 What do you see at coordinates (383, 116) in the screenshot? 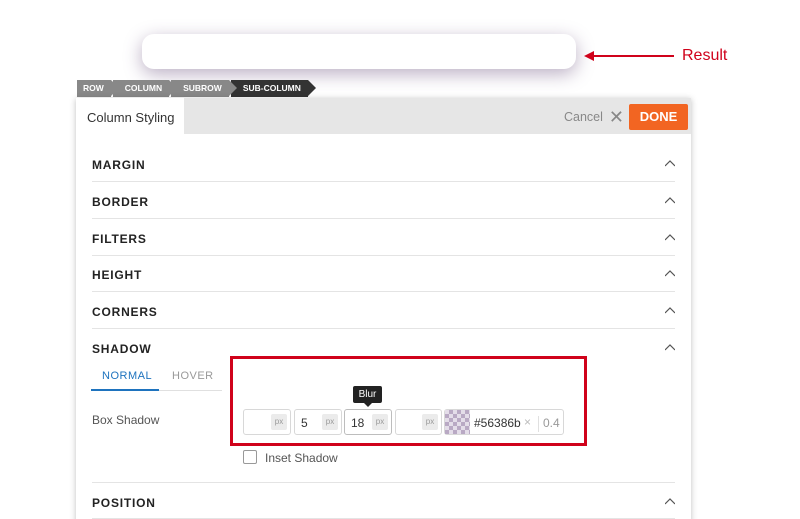
I see `panel-header: Column Styling Cancel ✕ DONE` at bounding box center [383, 116].